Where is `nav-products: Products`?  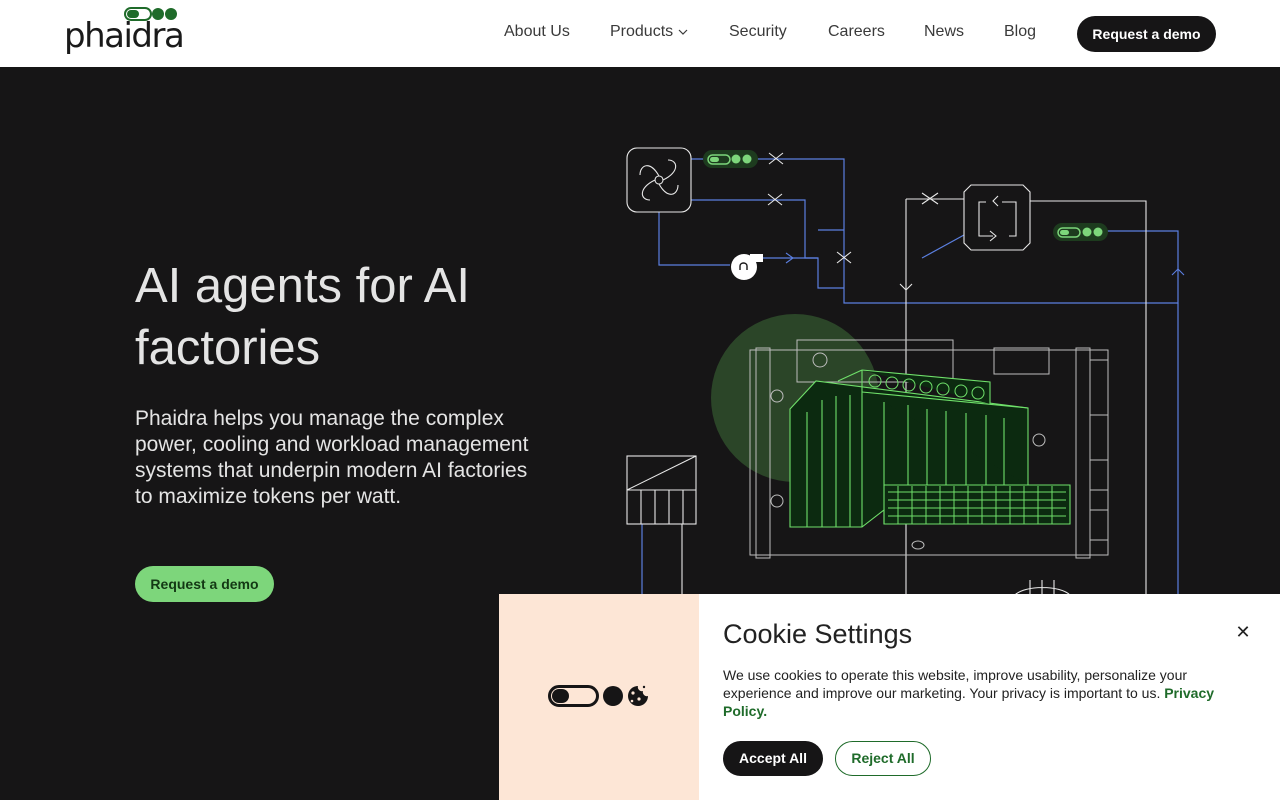 nav-products: Products is located at coordinates (649, 32).